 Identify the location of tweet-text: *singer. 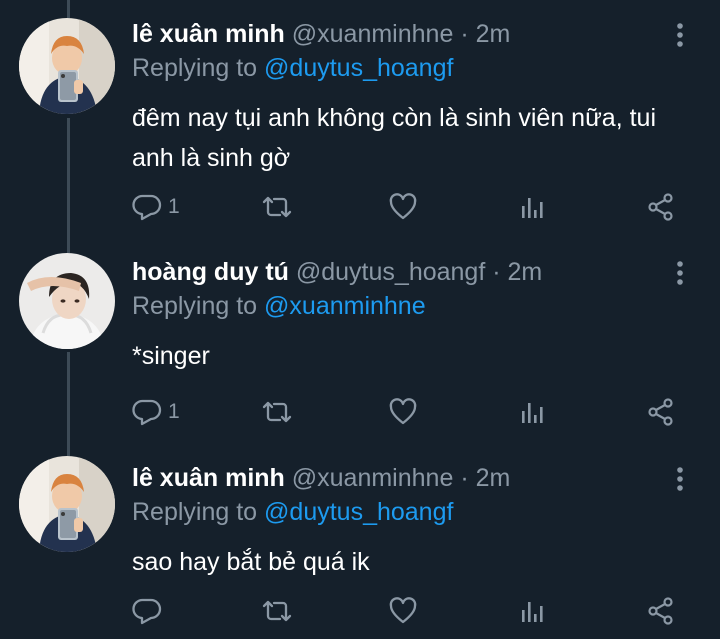
(171, 356).